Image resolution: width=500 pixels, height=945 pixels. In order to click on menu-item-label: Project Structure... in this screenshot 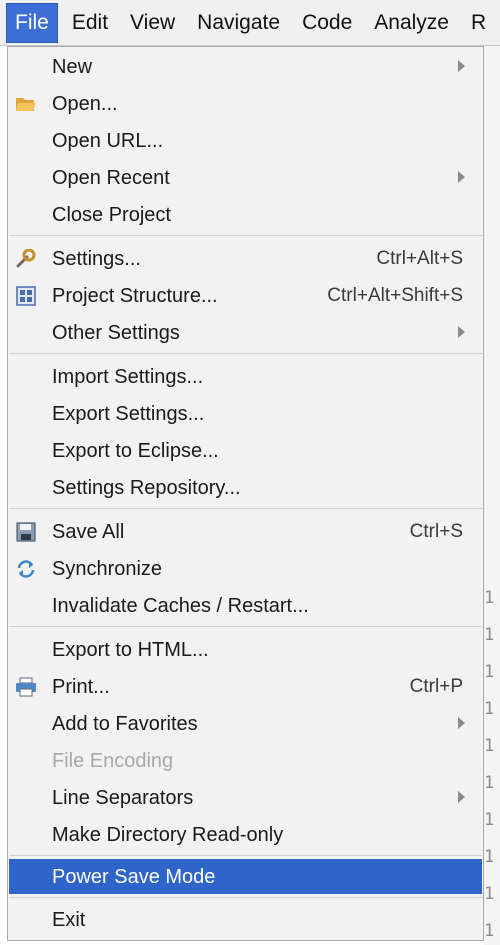, I will do `click(135, 295)`.